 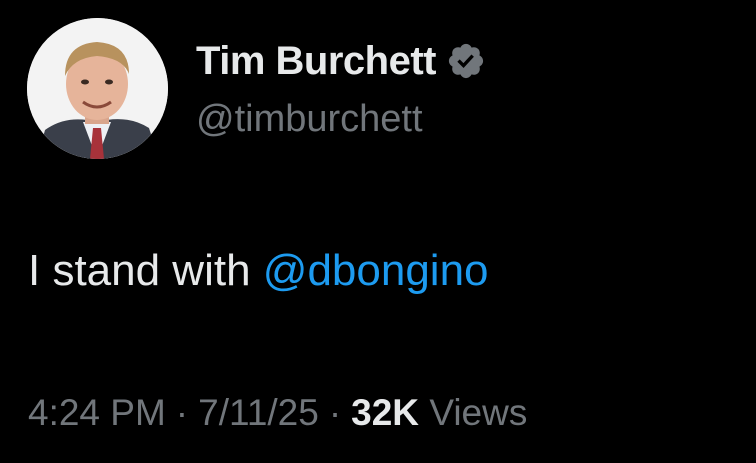 What do you see at coordinates (385, 412) in the screenshot?
I see `views-count: 32K` at bounding box center [385, 412].